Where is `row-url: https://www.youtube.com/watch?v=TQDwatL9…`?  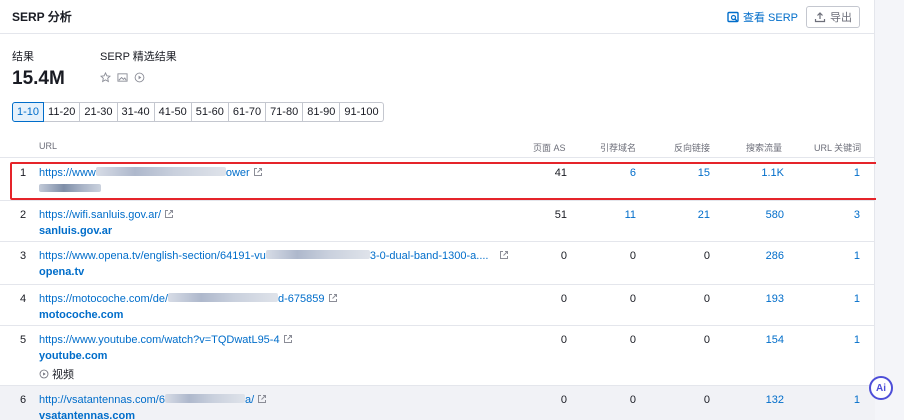
row-url: https://www.youtube.com/watch?v=TQDwatL9… is located at coordinates (166, 340).